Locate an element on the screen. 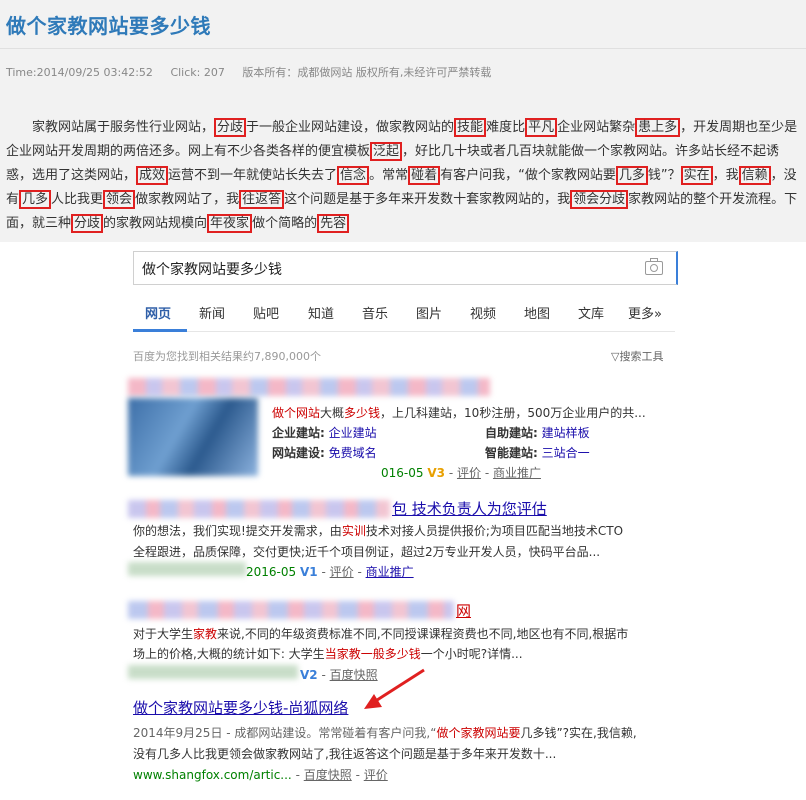  paragraph-text: 人比我更 is located at coordinates (77, 199).